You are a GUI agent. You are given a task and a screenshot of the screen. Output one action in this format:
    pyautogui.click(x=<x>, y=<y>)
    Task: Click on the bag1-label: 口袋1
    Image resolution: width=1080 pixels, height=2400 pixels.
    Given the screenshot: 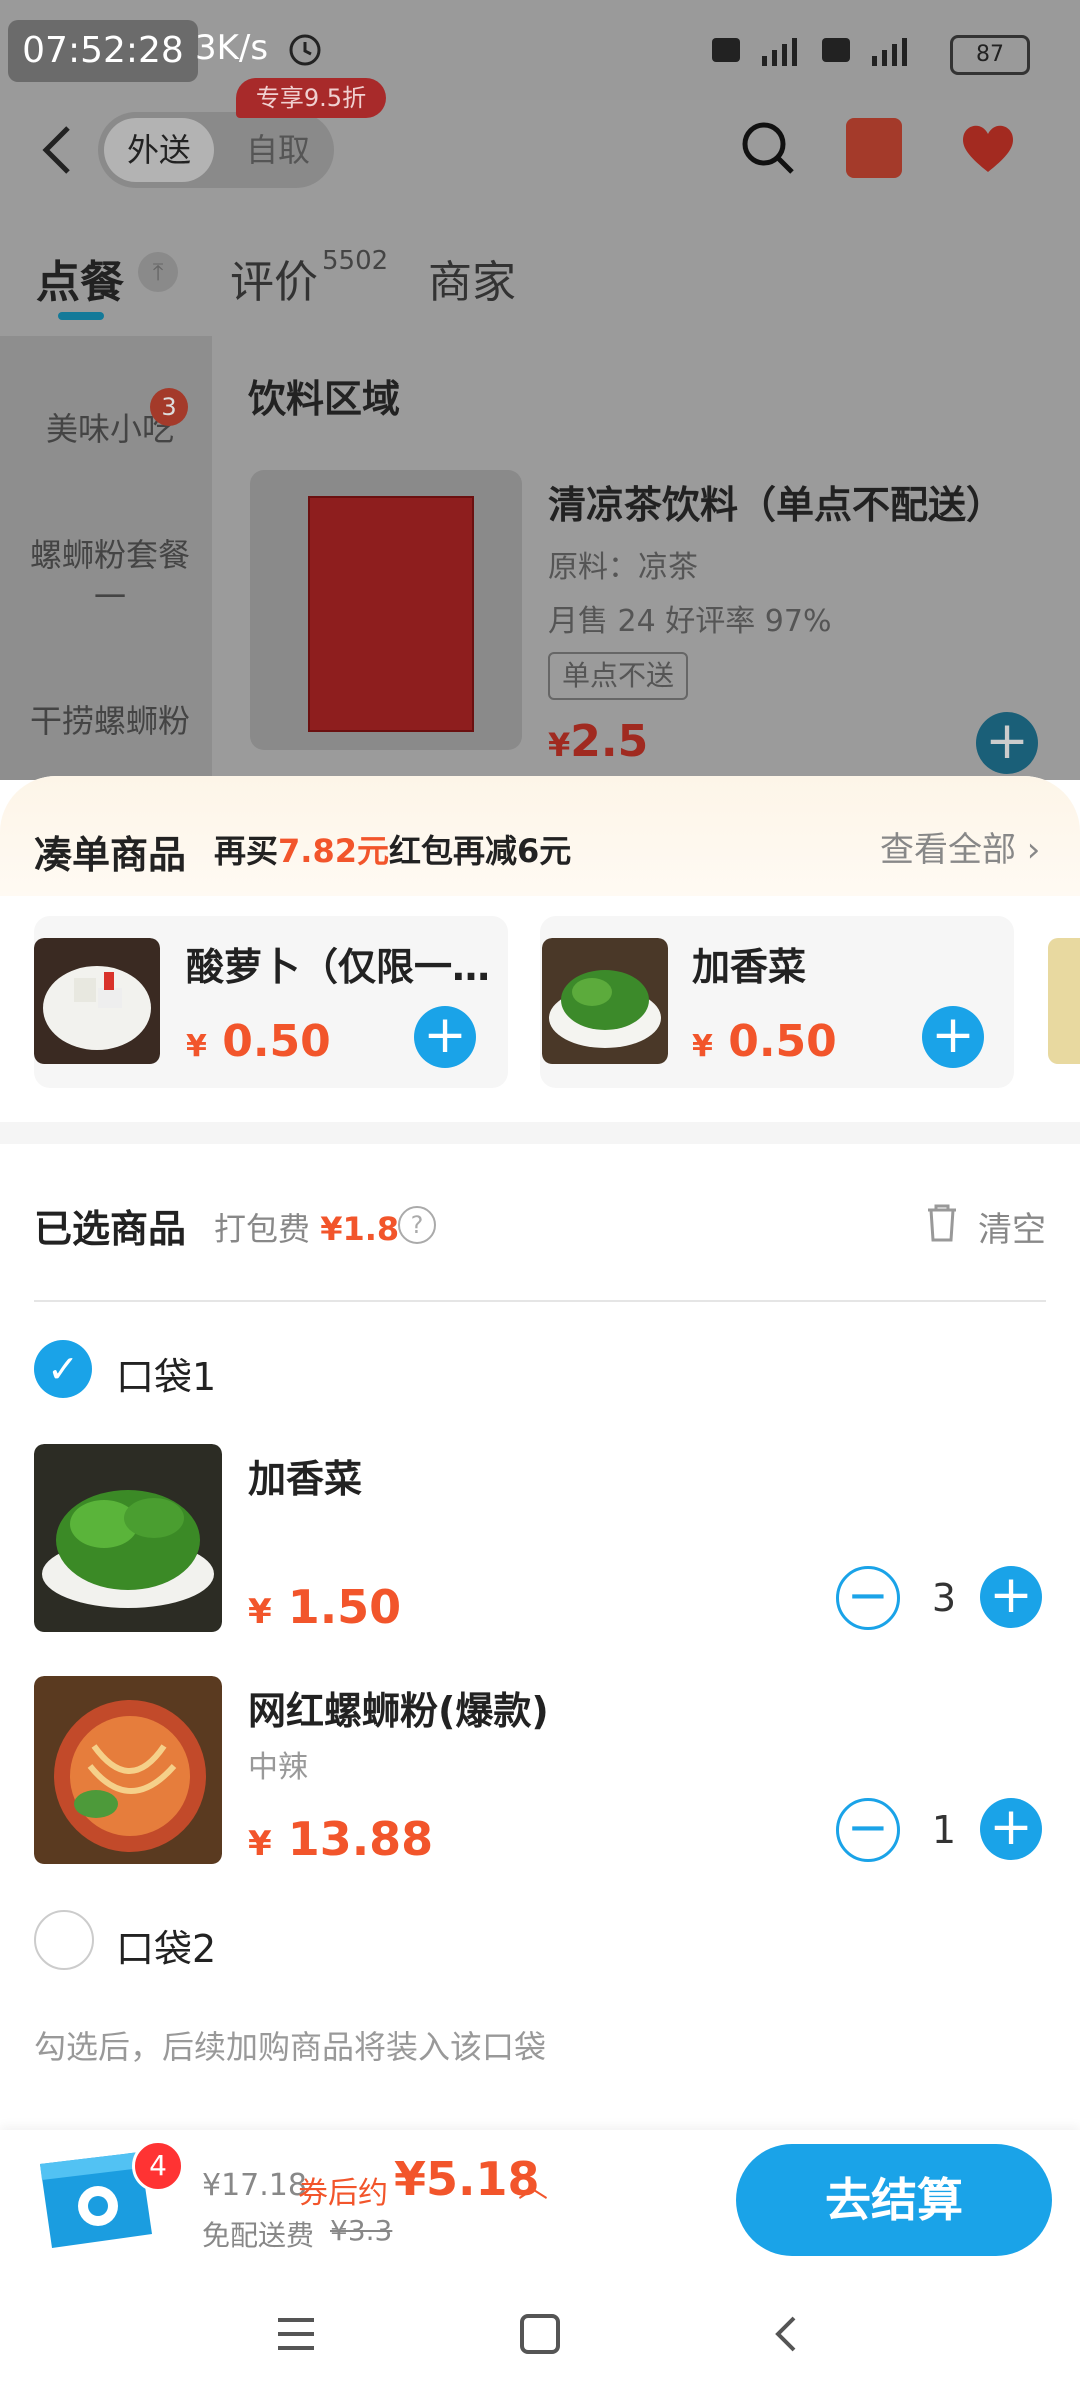 What is the action you would take?
    pyautogui.click(x=166, y=1377)
    